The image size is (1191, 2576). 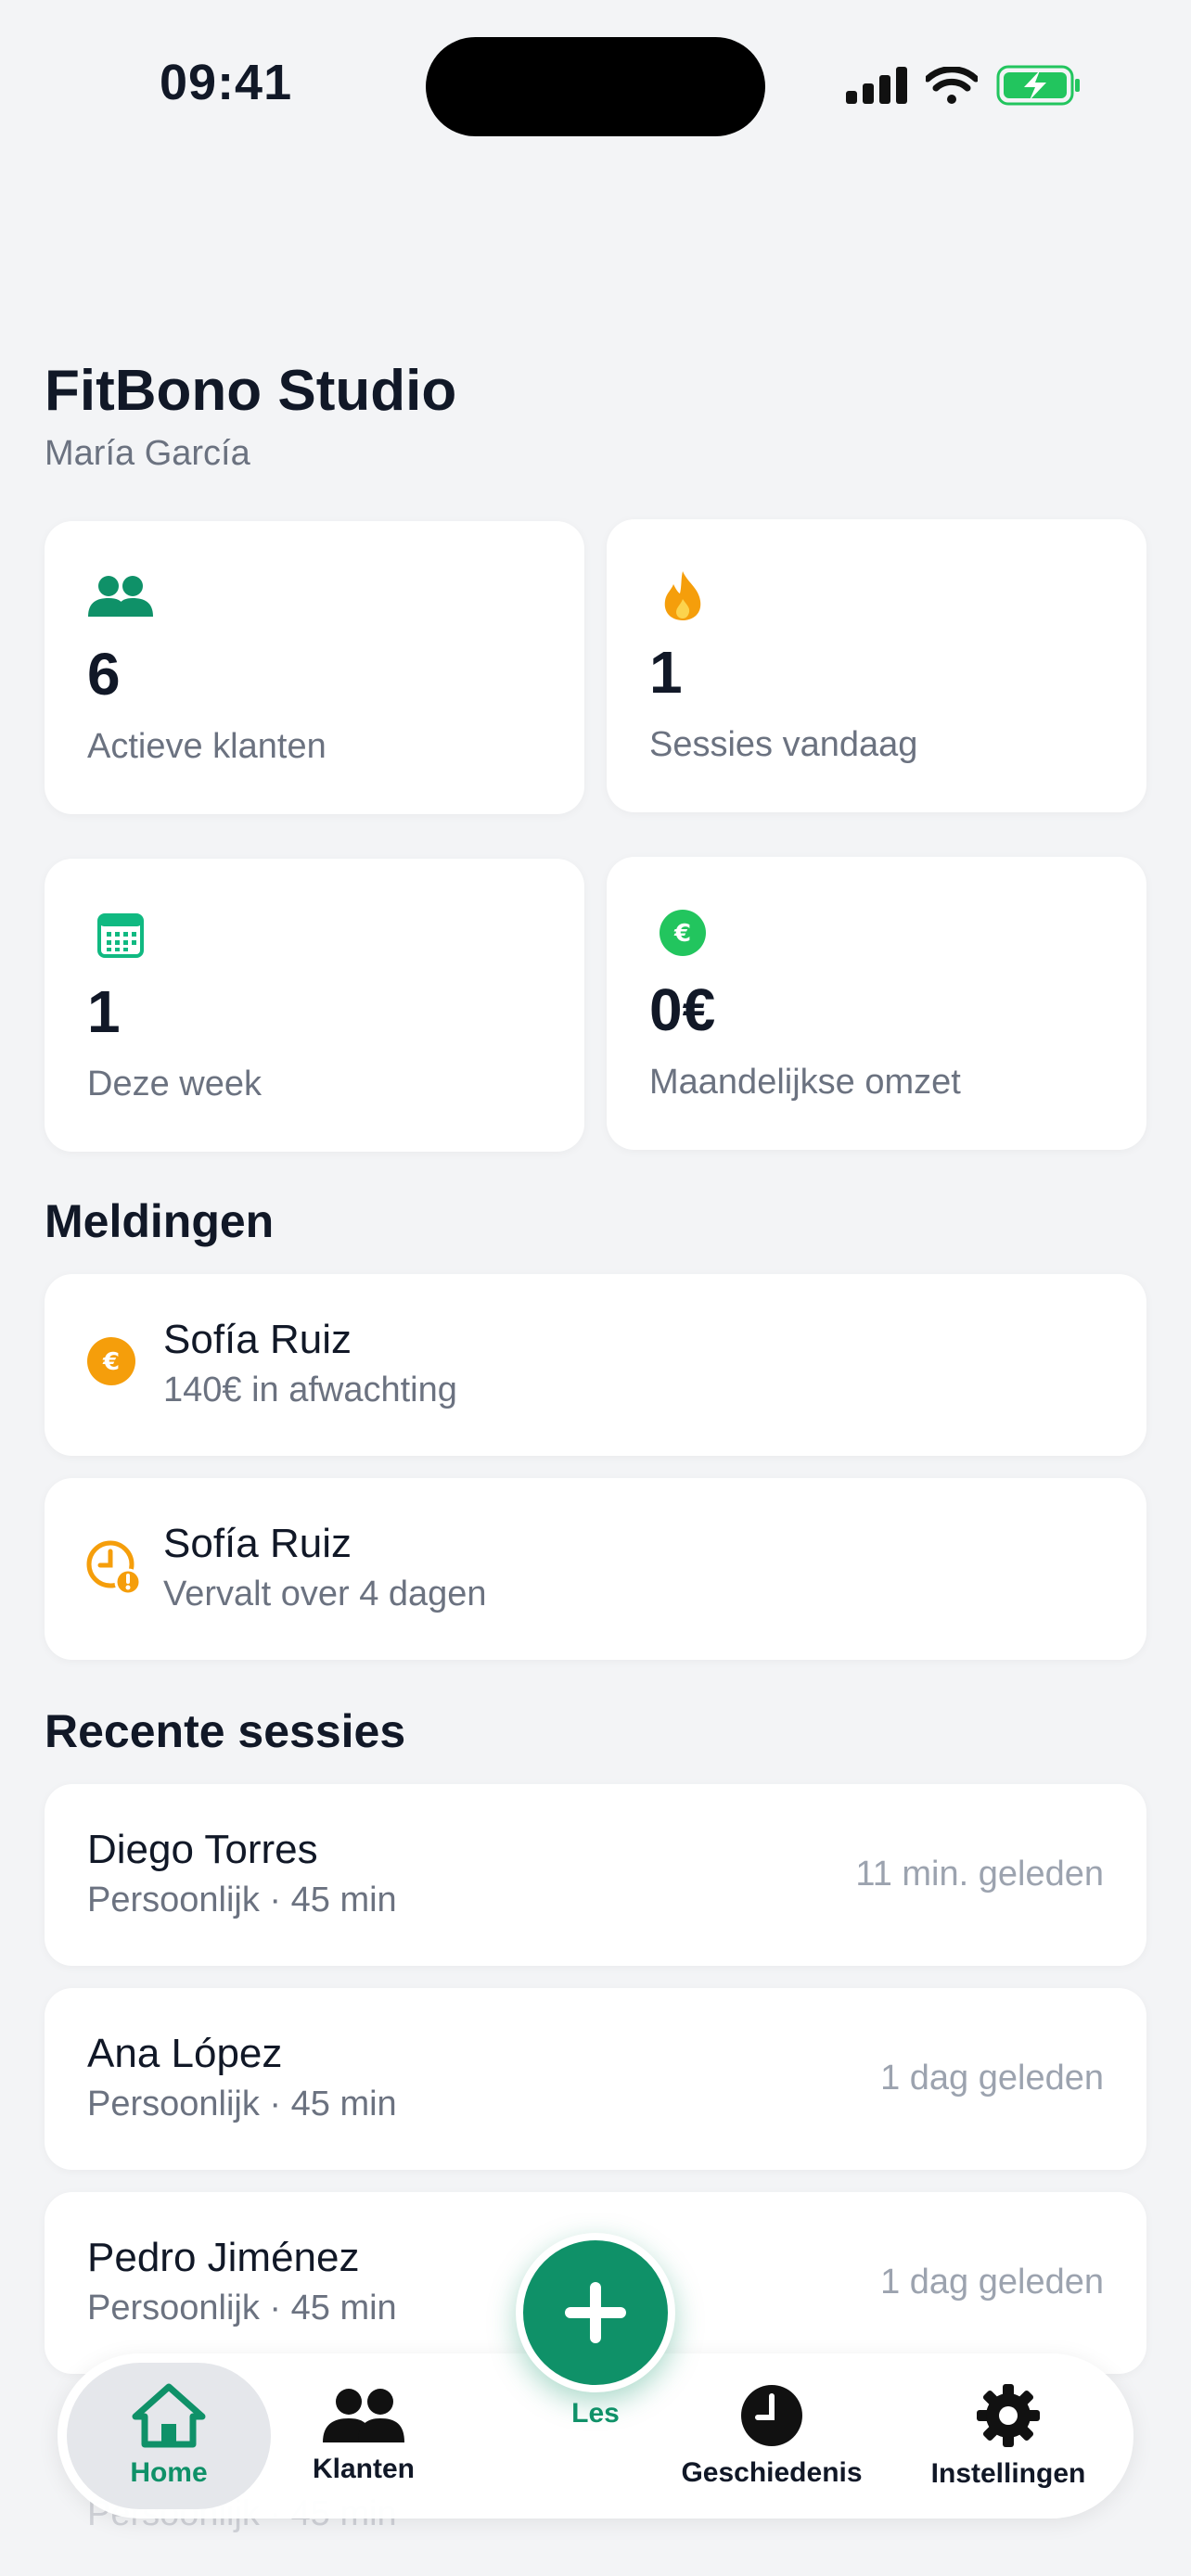 What do you see at coordinates (314, 667) in the screenshot?
I see `stat-card-active-clients: 6 Actieve klanten` at bounding box center [314, 667].